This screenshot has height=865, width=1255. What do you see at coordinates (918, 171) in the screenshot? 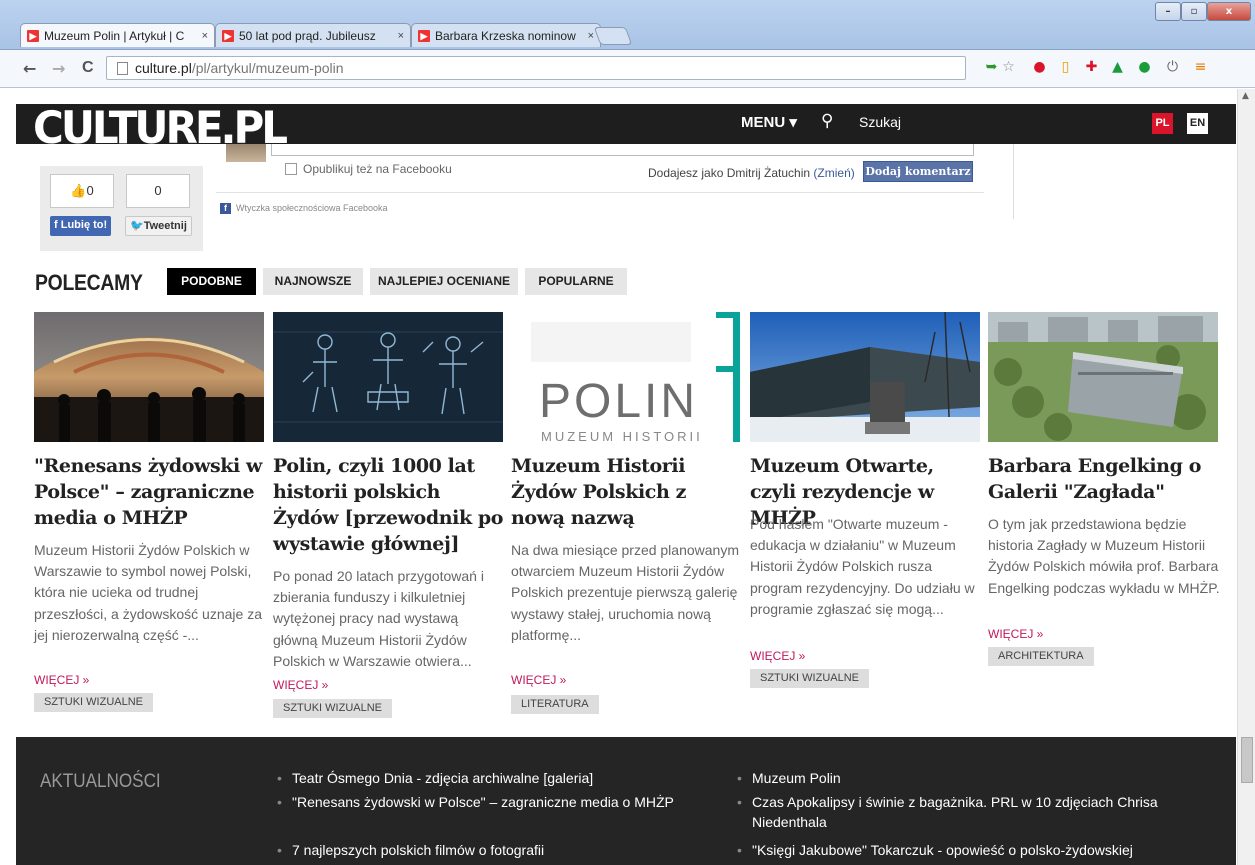
I see `add-comment-button: Dodaj komentarz` at bounding box center [918, 171].